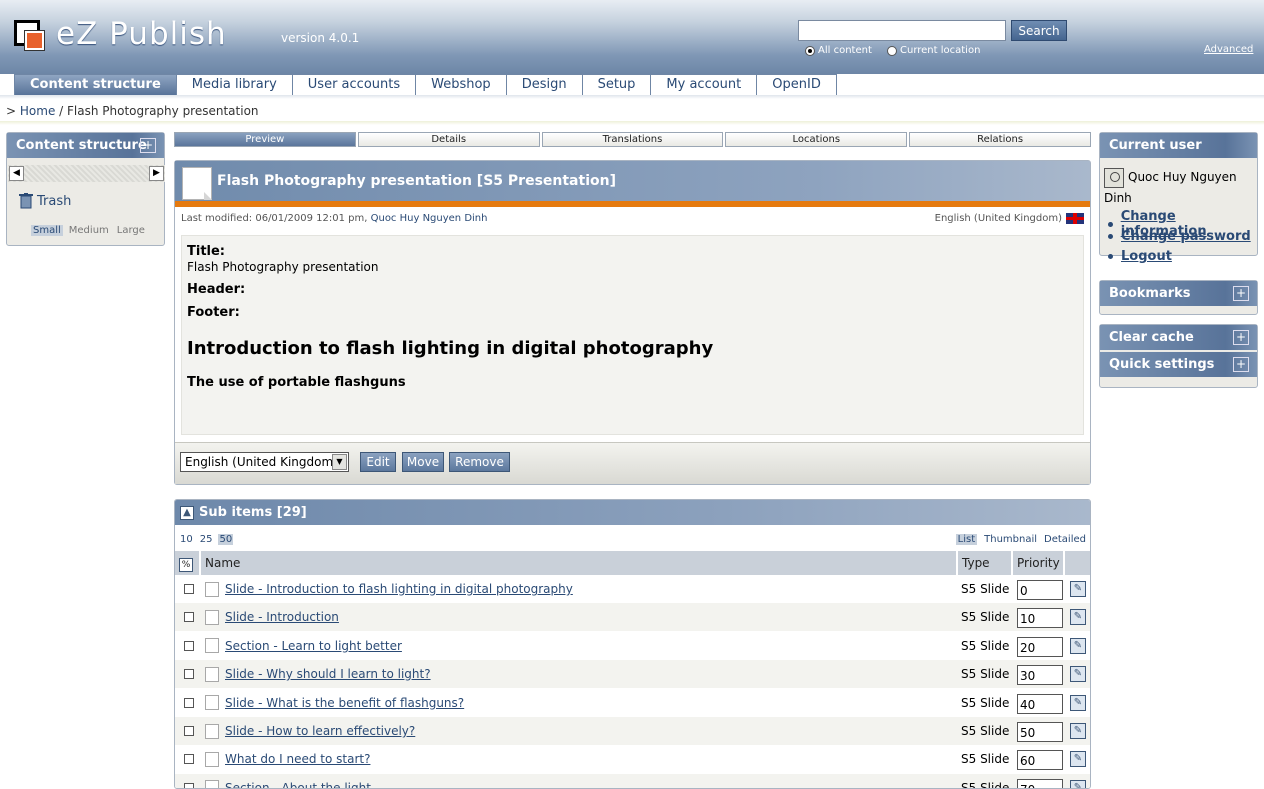  What do you see at coordinates (429, 218) in the screenshot?
I see `author-link: Quoc Huy Nguyen Dinh` at bounding box center [429, 218].